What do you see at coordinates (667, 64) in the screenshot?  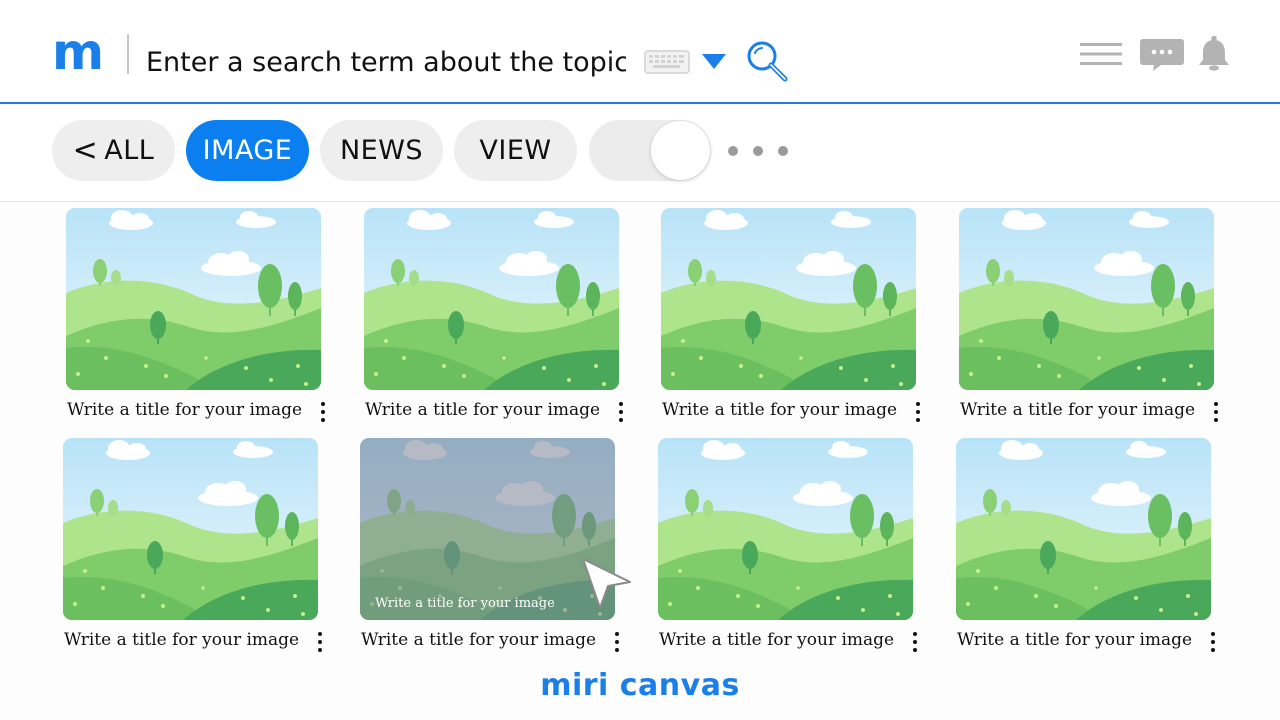 I see `keyboard-icon` at bounding box center [667, 64].